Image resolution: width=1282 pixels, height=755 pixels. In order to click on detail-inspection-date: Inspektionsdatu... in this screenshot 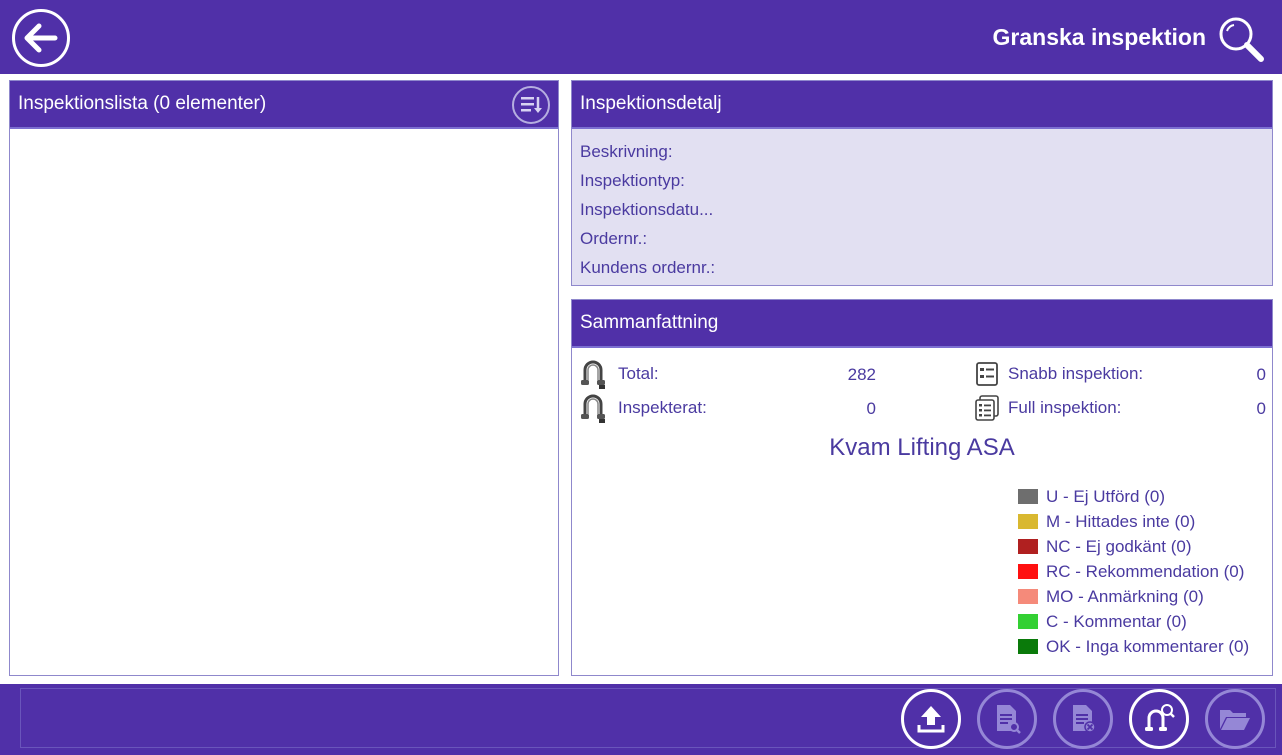, I will do `click(647, 209)`.